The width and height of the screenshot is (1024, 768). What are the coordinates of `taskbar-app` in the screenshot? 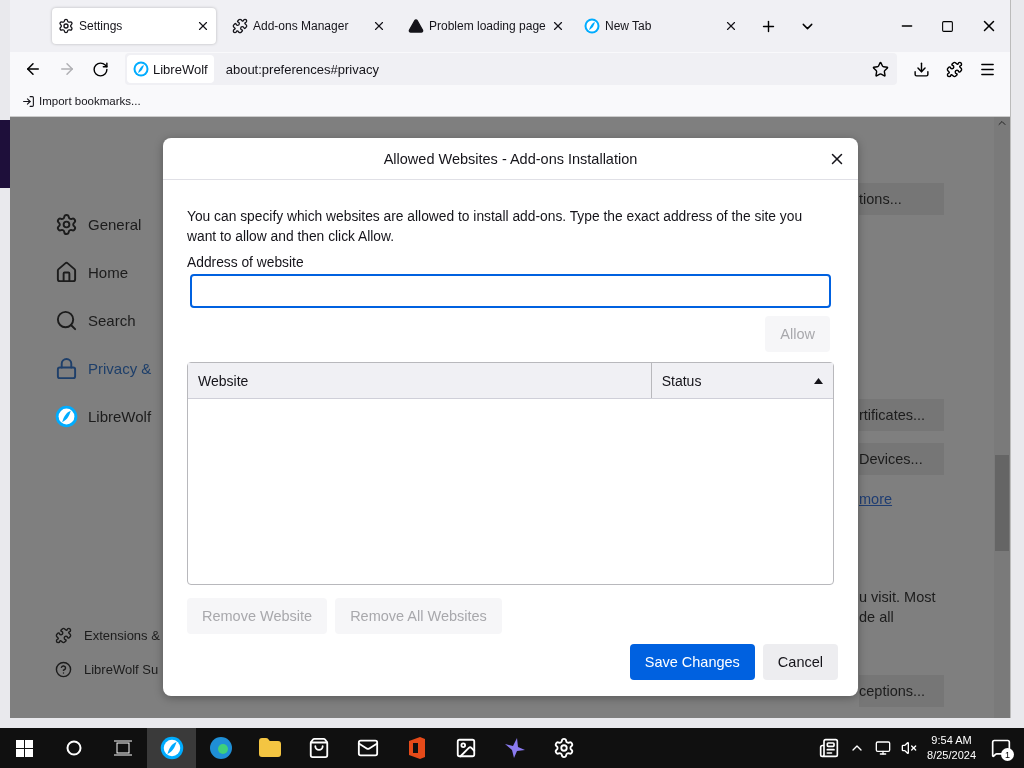 It's located at (171, 748).